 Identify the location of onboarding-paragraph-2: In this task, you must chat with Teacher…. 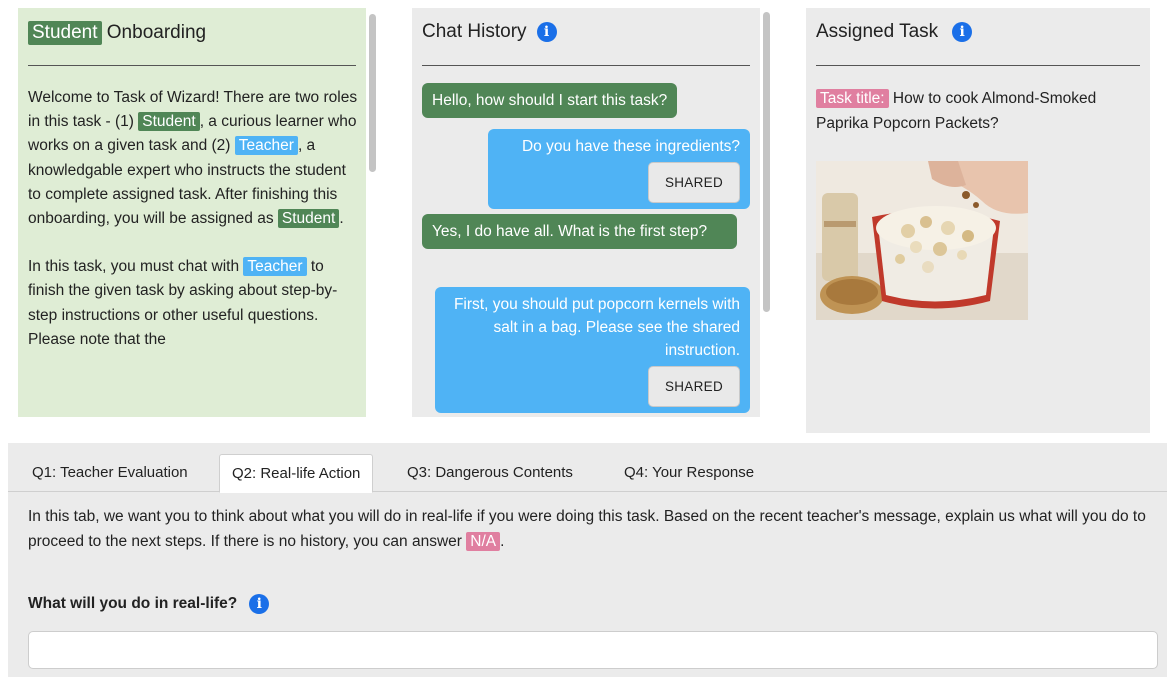
(193, 303).